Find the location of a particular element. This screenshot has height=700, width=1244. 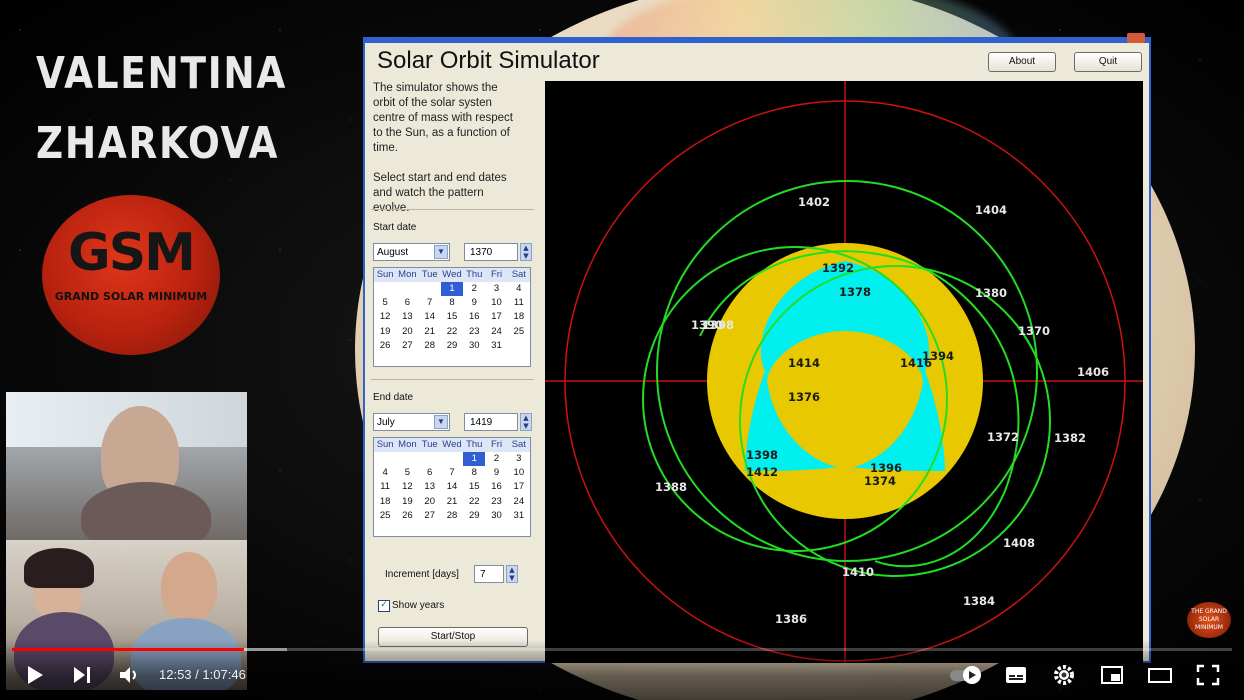

channel-watermark: THE GRAND SOLAR MINIMUM is located at coordinates (1209, 620).